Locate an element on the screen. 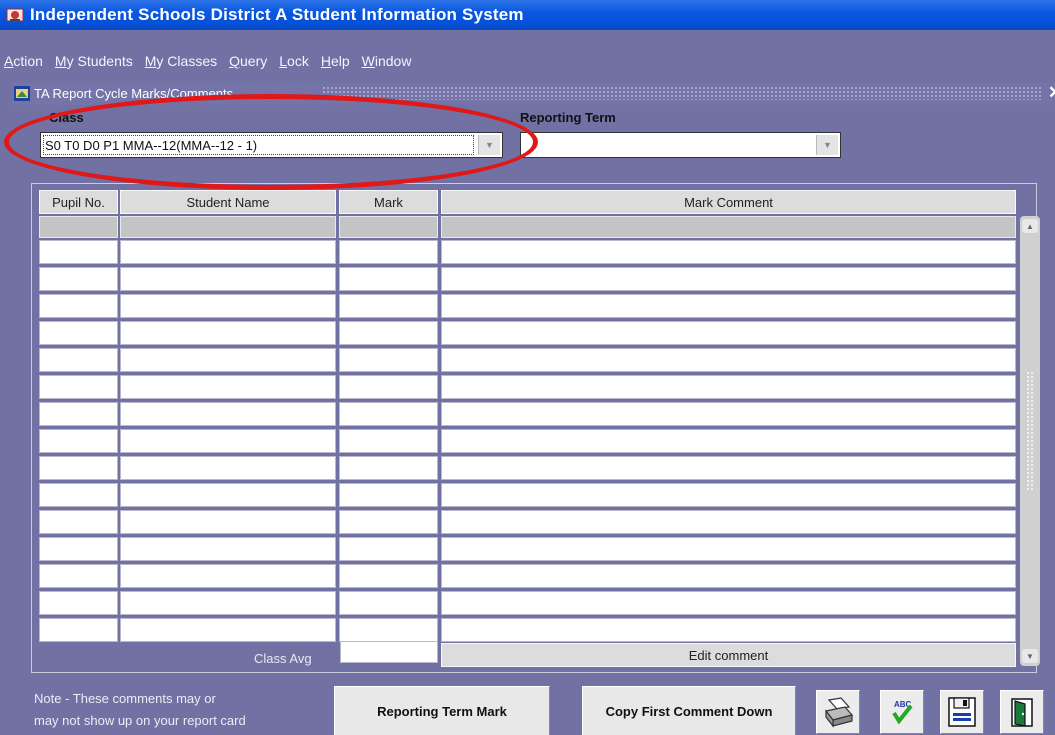 Image resolution: width=1055 pixels, height=735 pixels. exit-button is located at coordinates (1022, 712).